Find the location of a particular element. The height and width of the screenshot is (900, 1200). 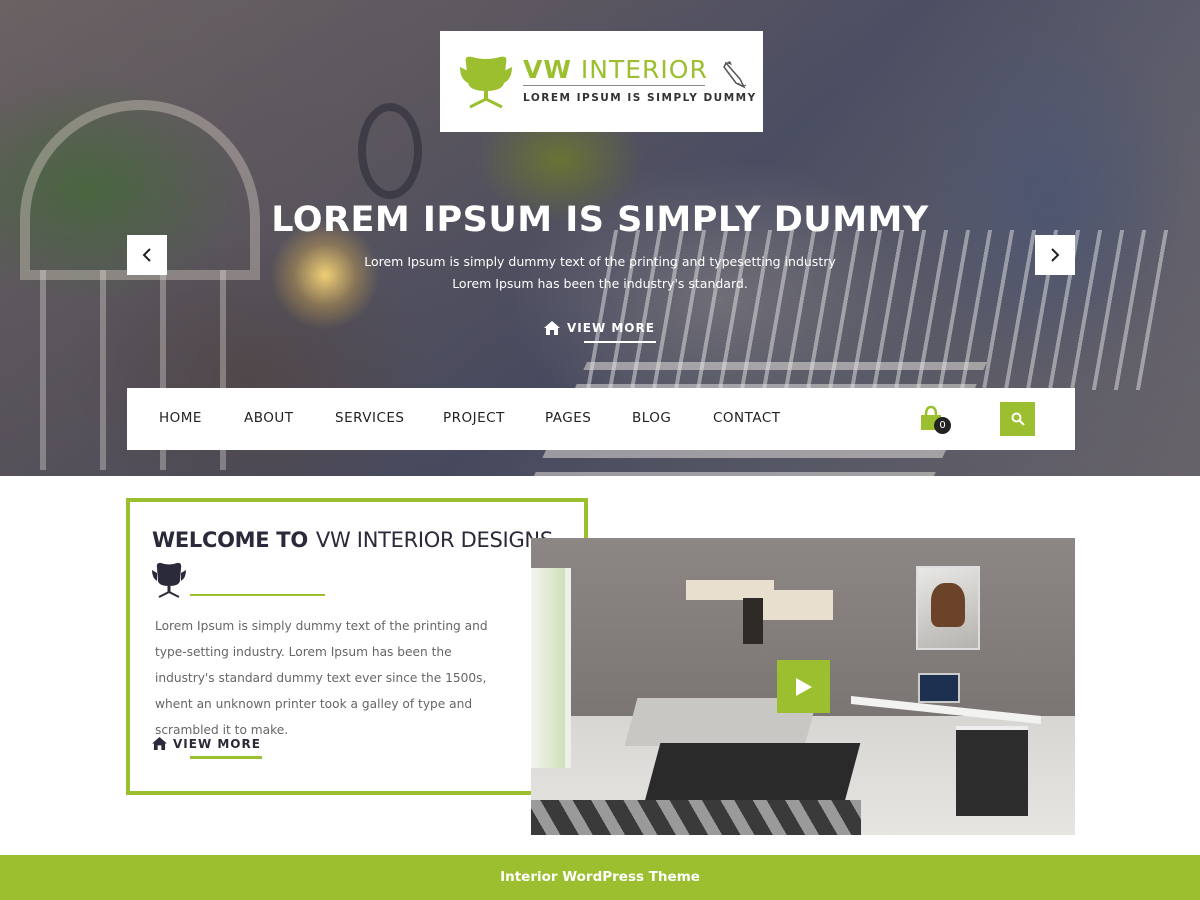

welcome-view-more-button: VIEW MORE is located at coordinates (209, 749).